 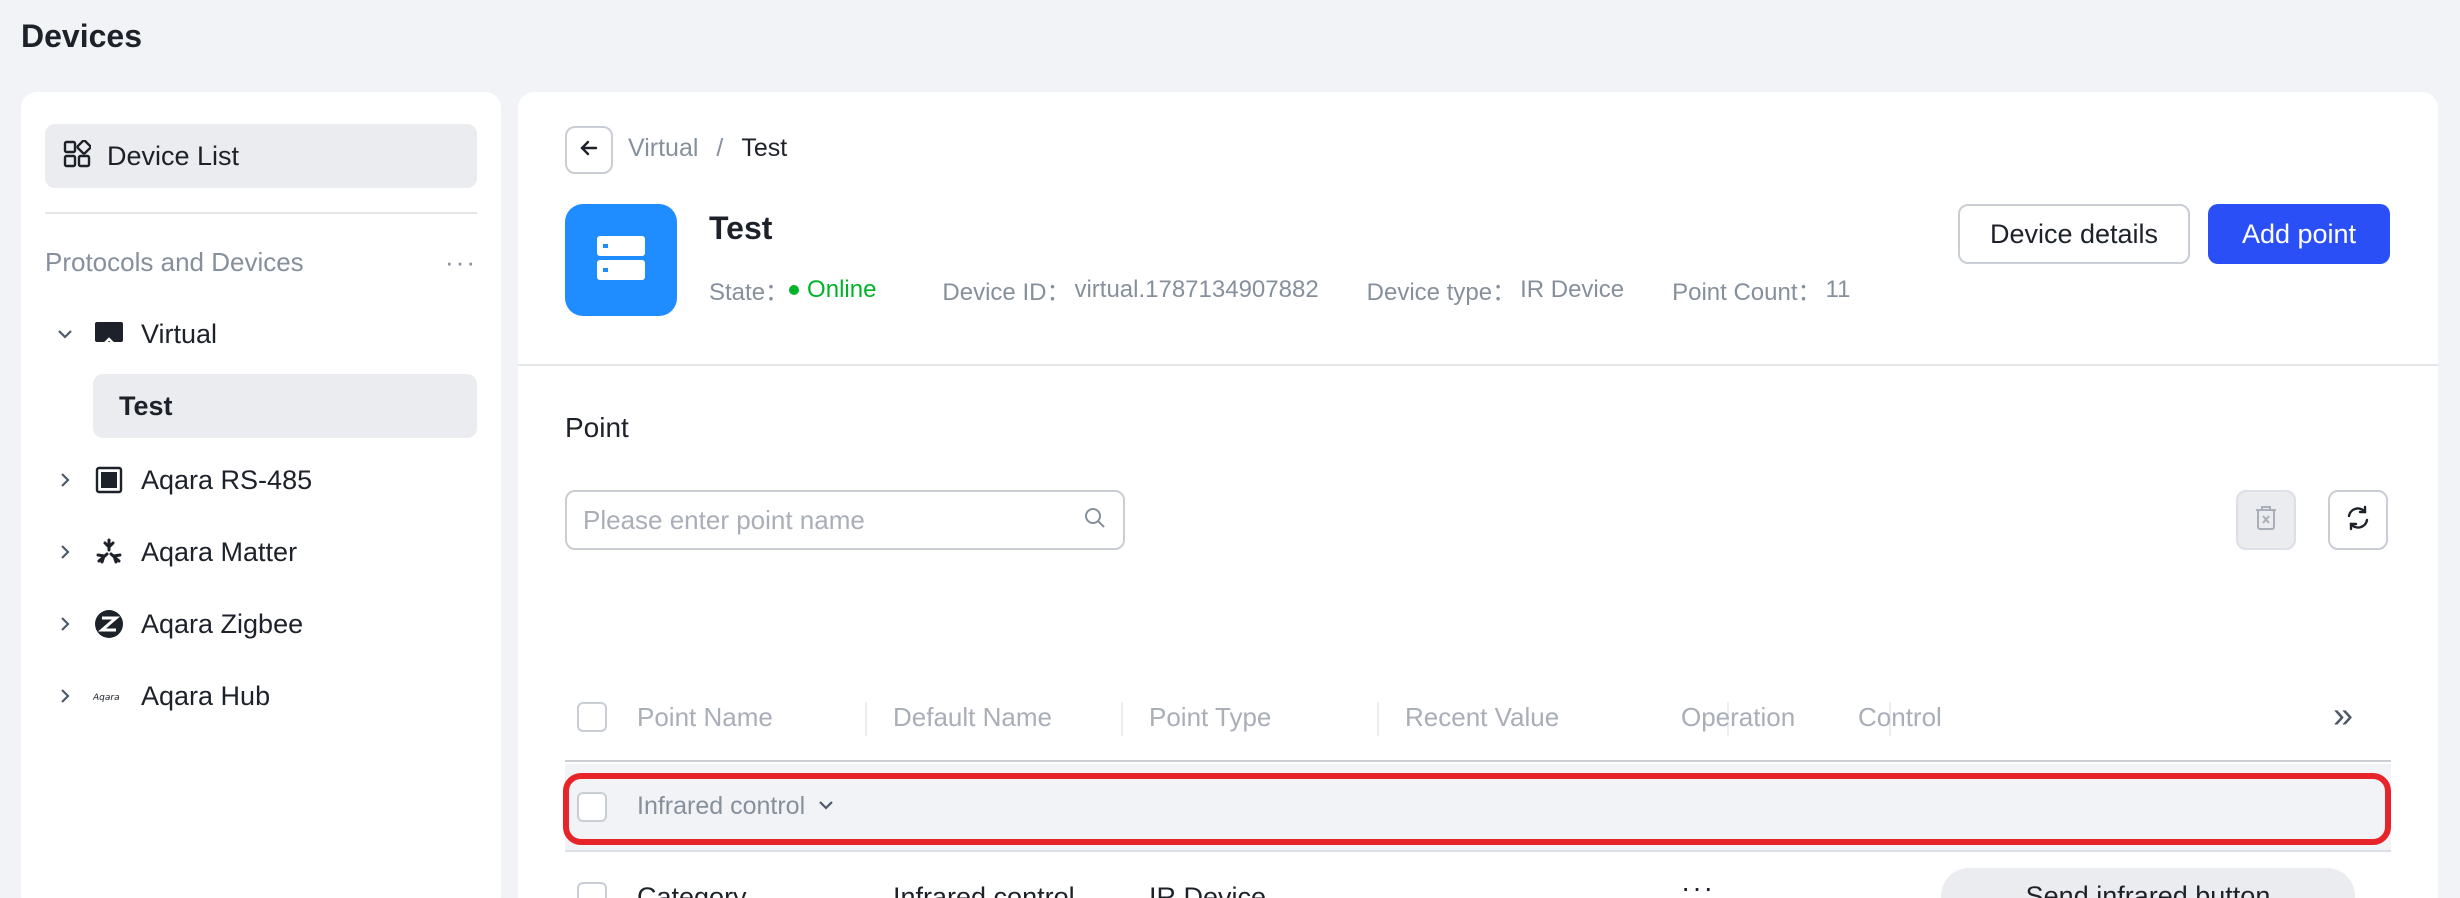 What do you see at coordinates (1478, 808) in the screenshot?
I see `group-row: Infrared control` at bounding box center [1478, 808].